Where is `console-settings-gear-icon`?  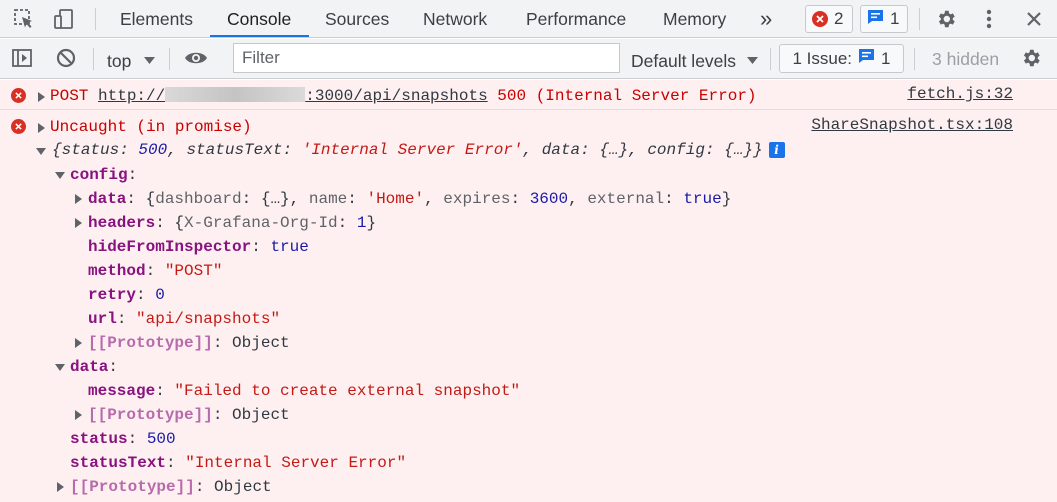 console-settings-gear-icon is located at coordinates (1031, 58).